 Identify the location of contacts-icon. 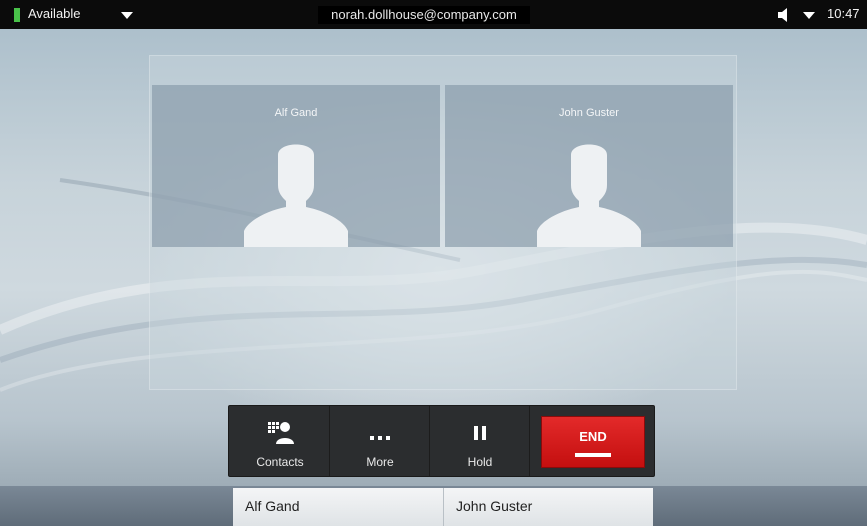
(280, 433).